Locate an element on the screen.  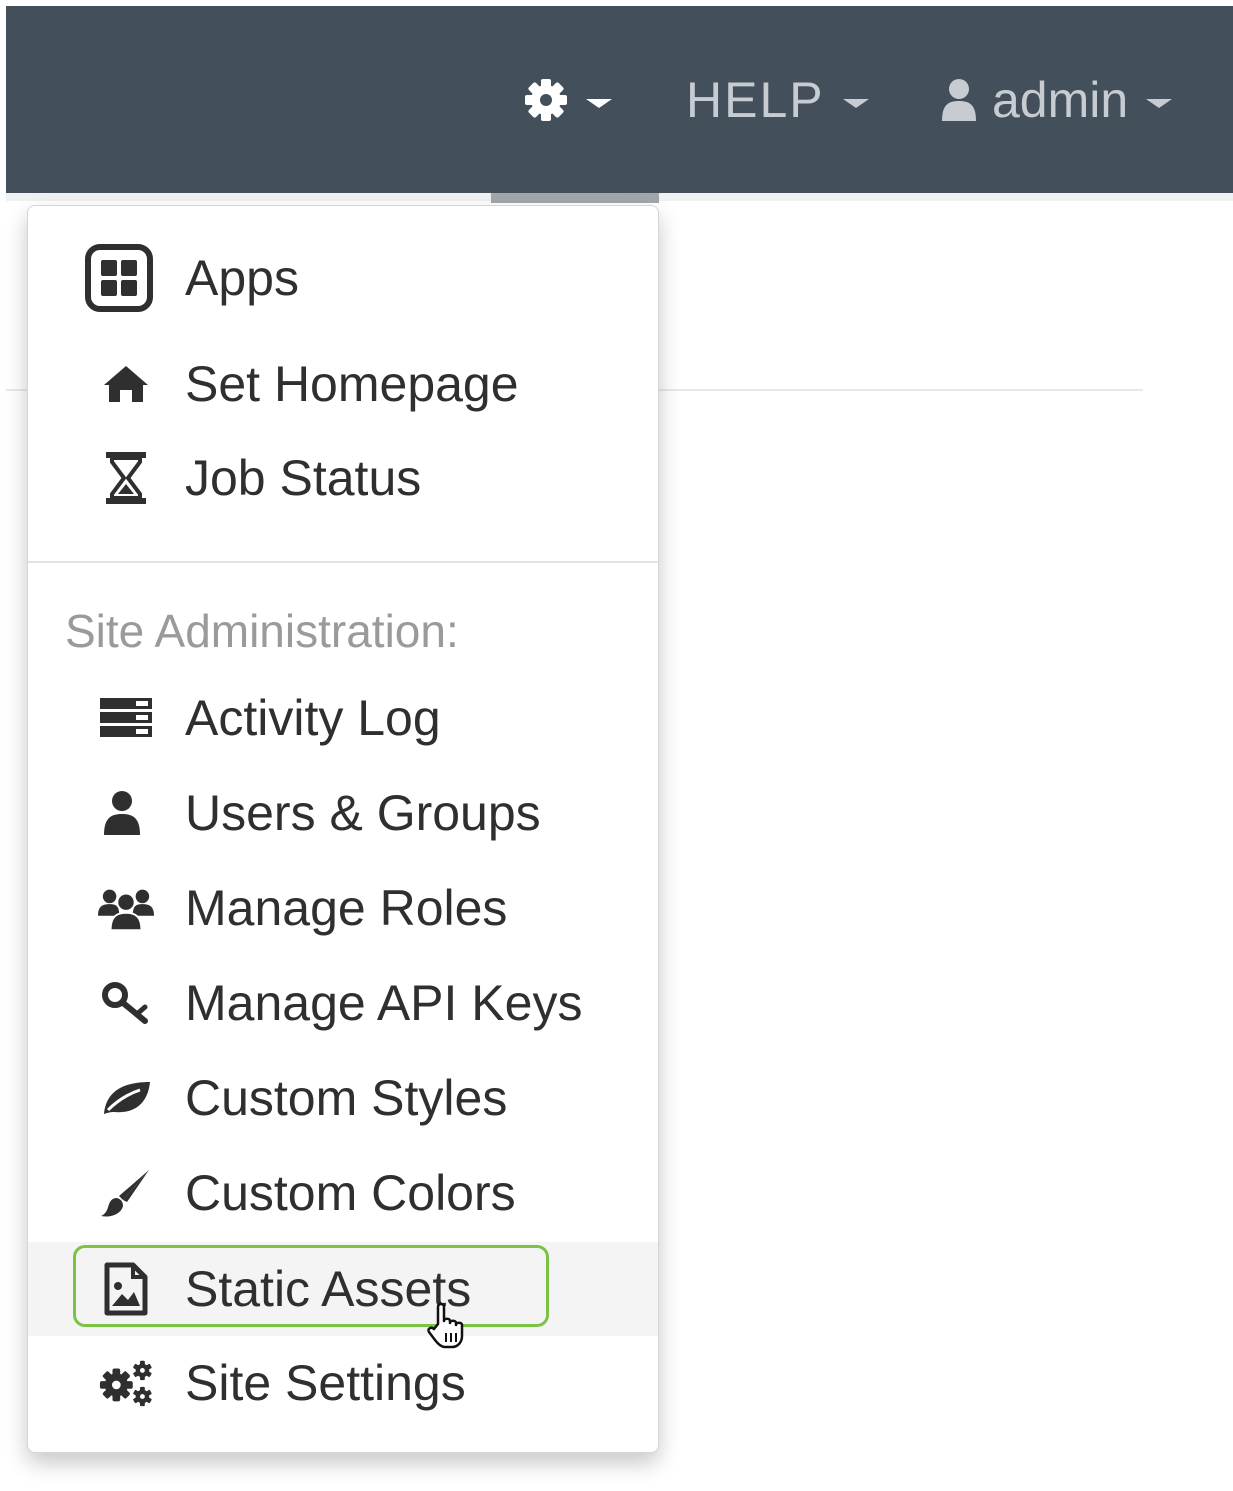
user-name: admin is located at coordinates (1060, 100).